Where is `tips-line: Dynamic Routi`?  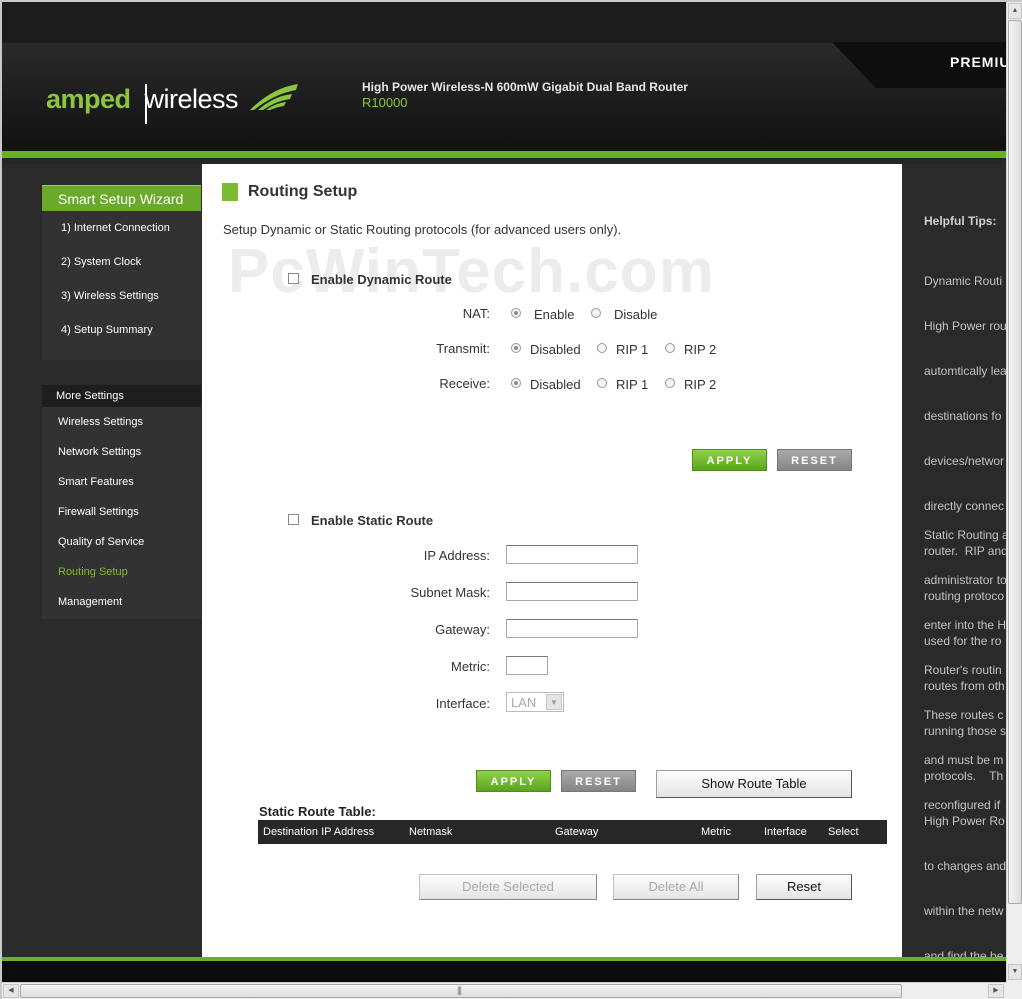
tips-line: Dynamic Routi is located at coordinates (963, 281).